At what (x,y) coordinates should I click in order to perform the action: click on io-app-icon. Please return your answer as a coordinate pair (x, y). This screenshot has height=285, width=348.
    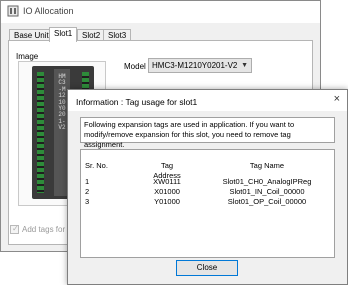
    Looking at the image, I should click on (13, 11).